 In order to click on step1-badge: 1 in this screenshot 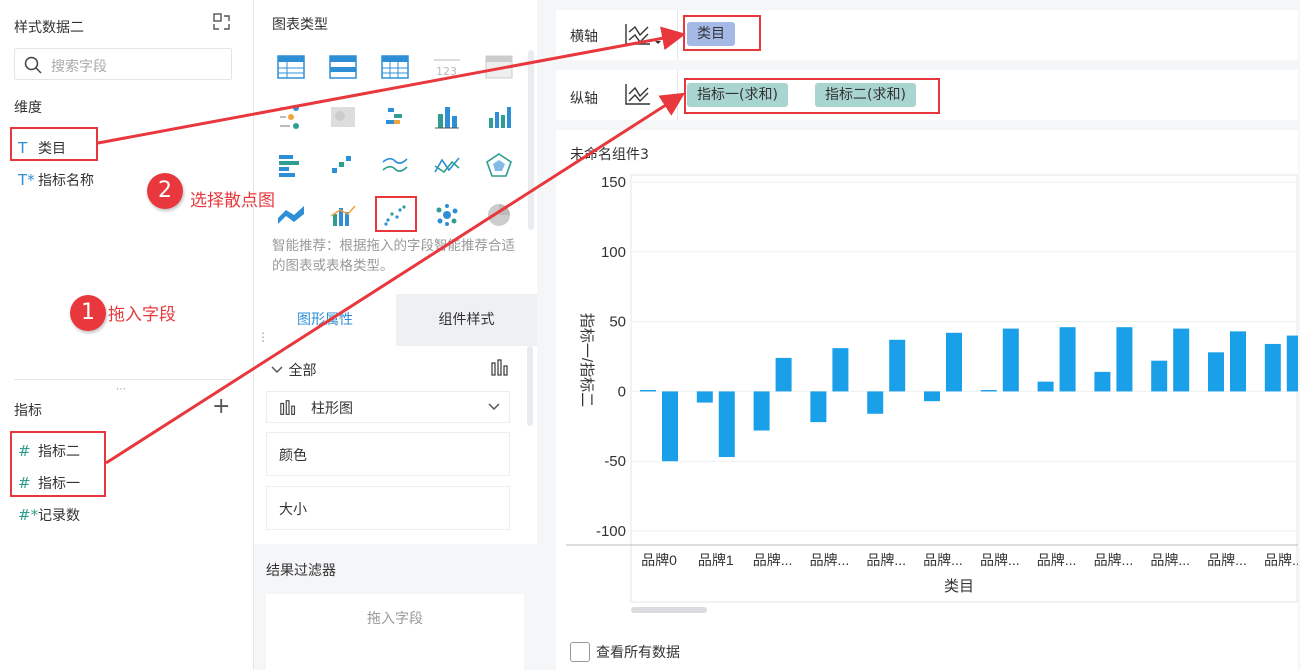, I will do `click(88, 313)`.